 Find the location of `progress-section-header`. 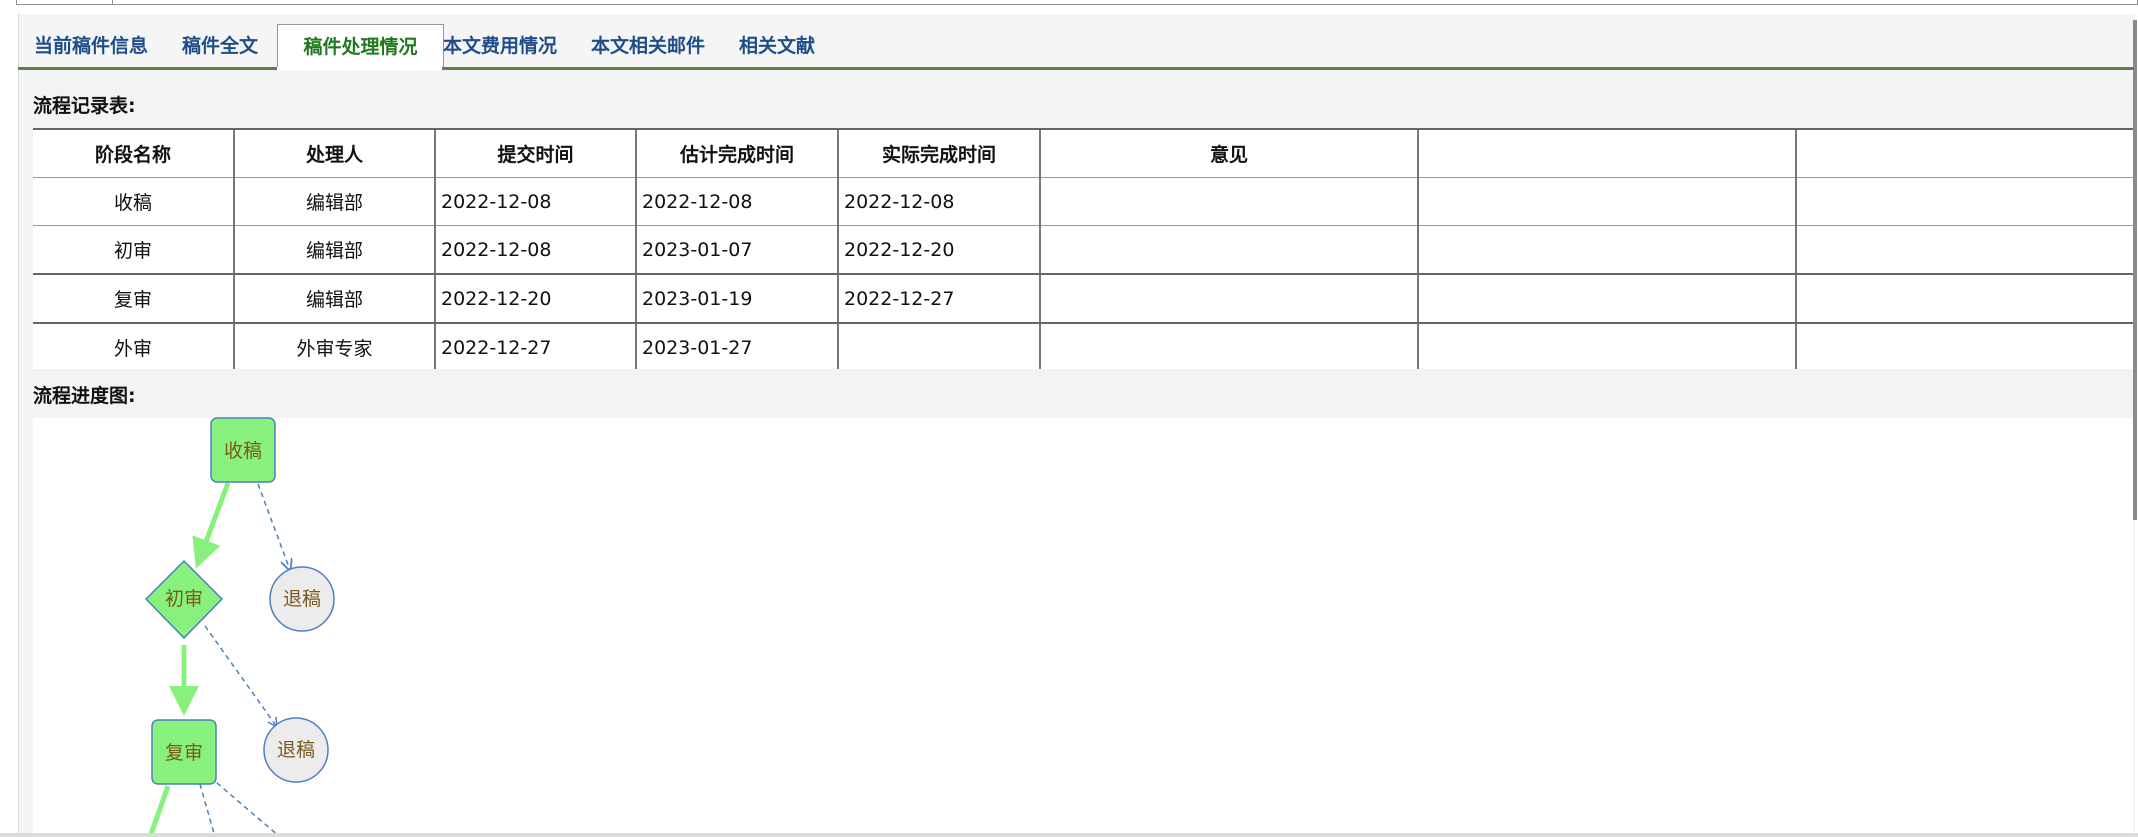

progress-section-header is located at coordinates (1083, 393).